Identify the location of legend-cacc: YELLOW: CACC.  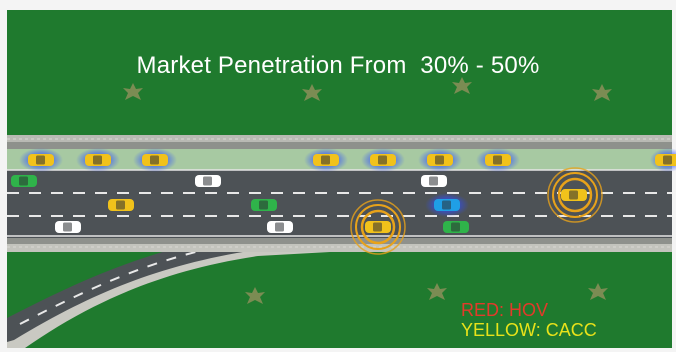
(529, 330).